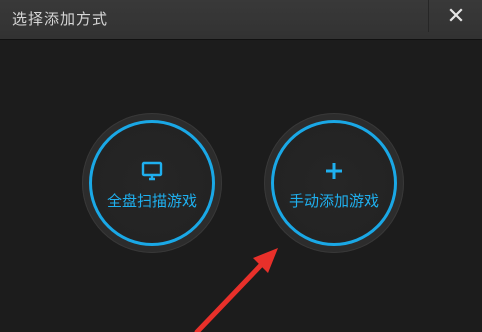 This screenshot has width=482, height=332. I want to click on monitor-icon, so click(152, 171).